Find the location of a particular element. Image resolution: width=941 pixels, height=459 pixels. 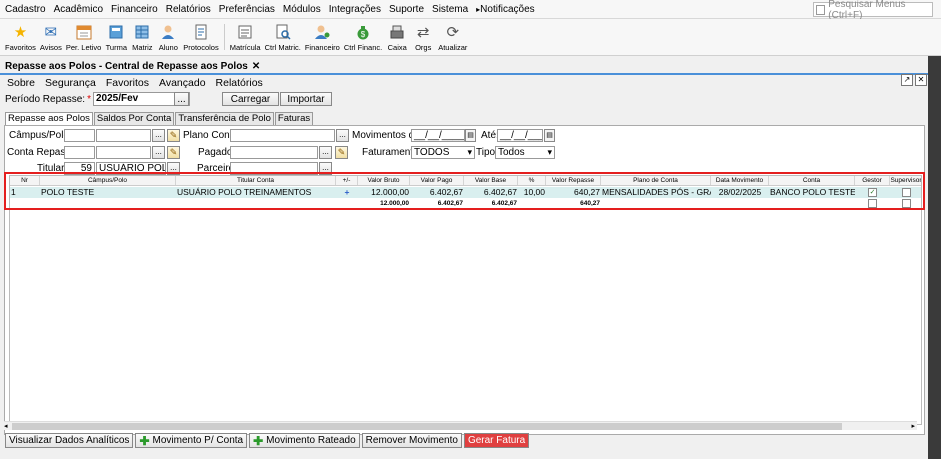

gestor-total-checkbox is located at coordinates (872, 203).